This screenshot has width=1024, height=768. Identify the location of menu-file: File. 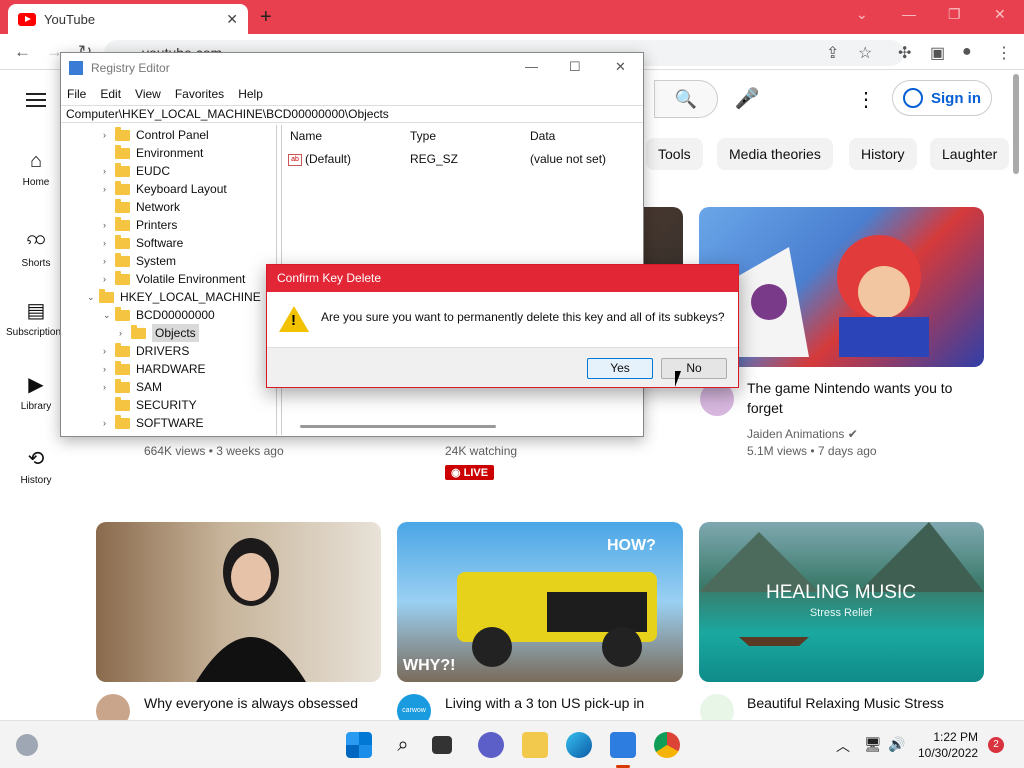
(76, 94).